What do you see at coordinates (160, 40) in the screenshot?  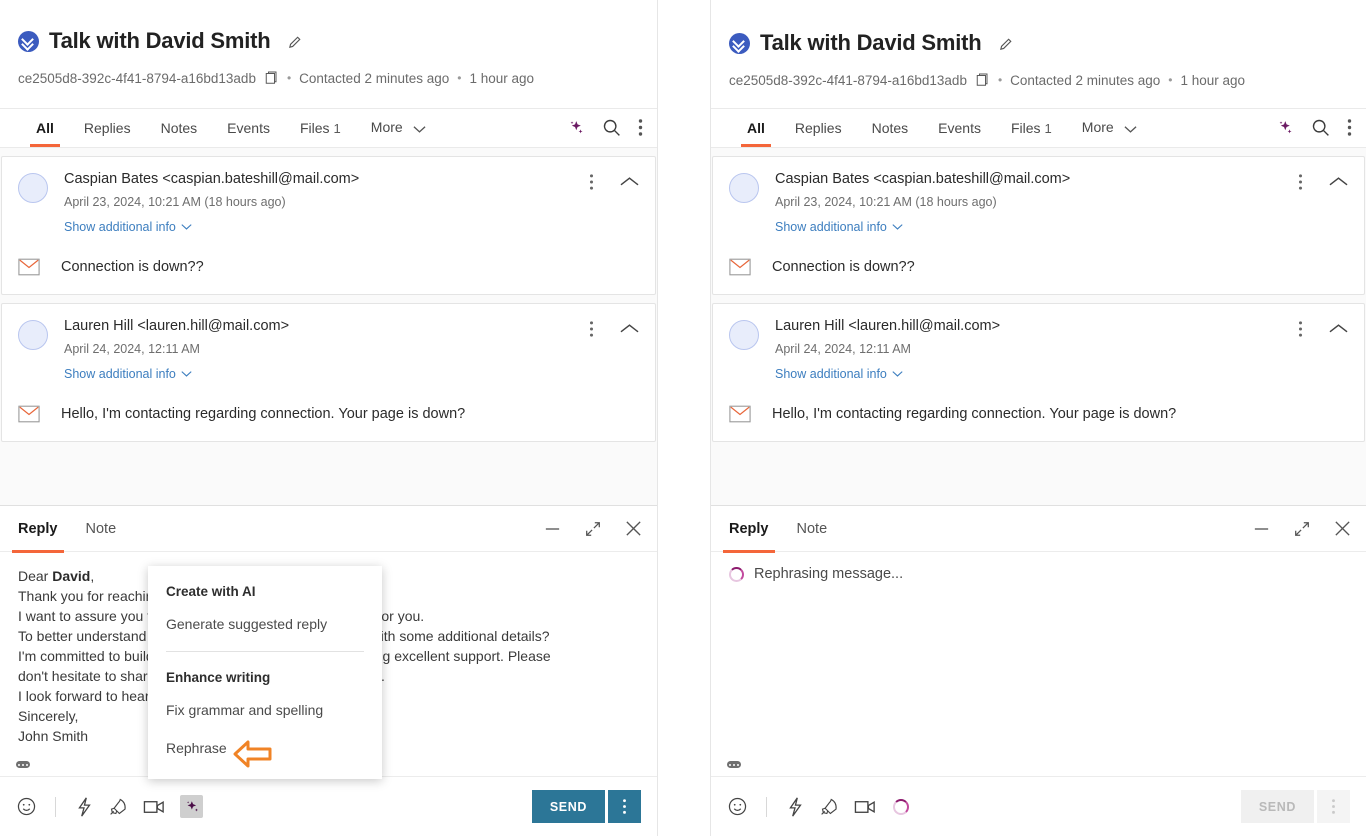 I see `page-title: Talk with David Smith` at bounding box center [160, 40].